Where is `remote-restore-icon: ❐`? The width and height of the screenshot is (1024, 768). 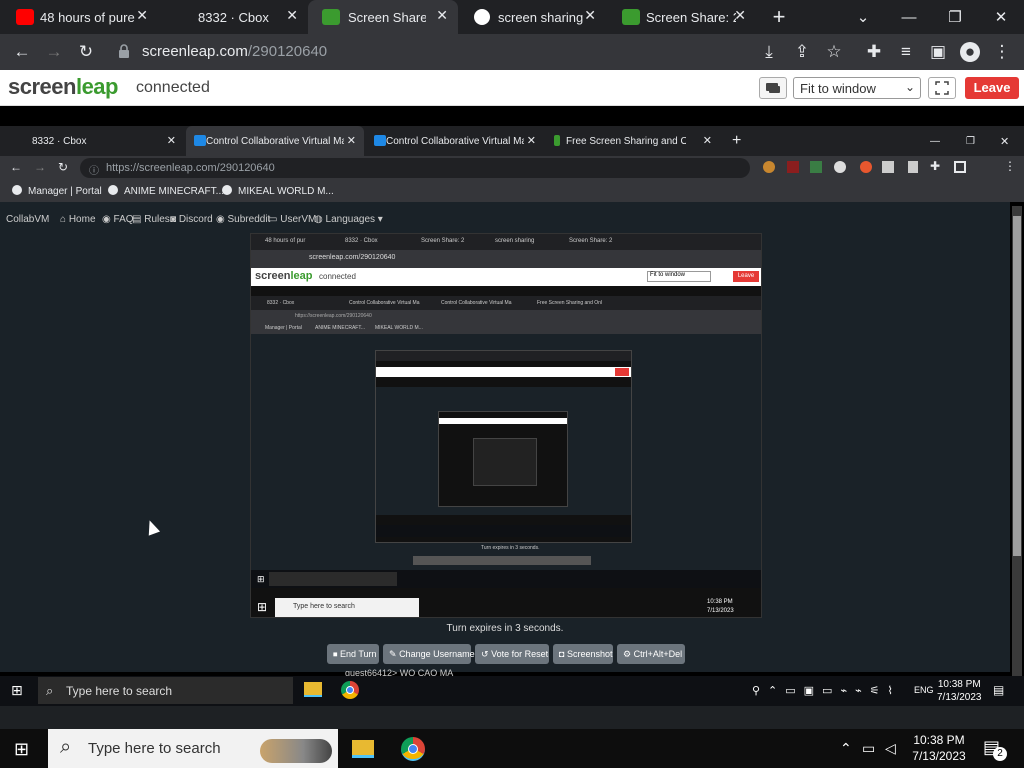
remote-restore-icon: ❐ is located at coordinates (970, 141).